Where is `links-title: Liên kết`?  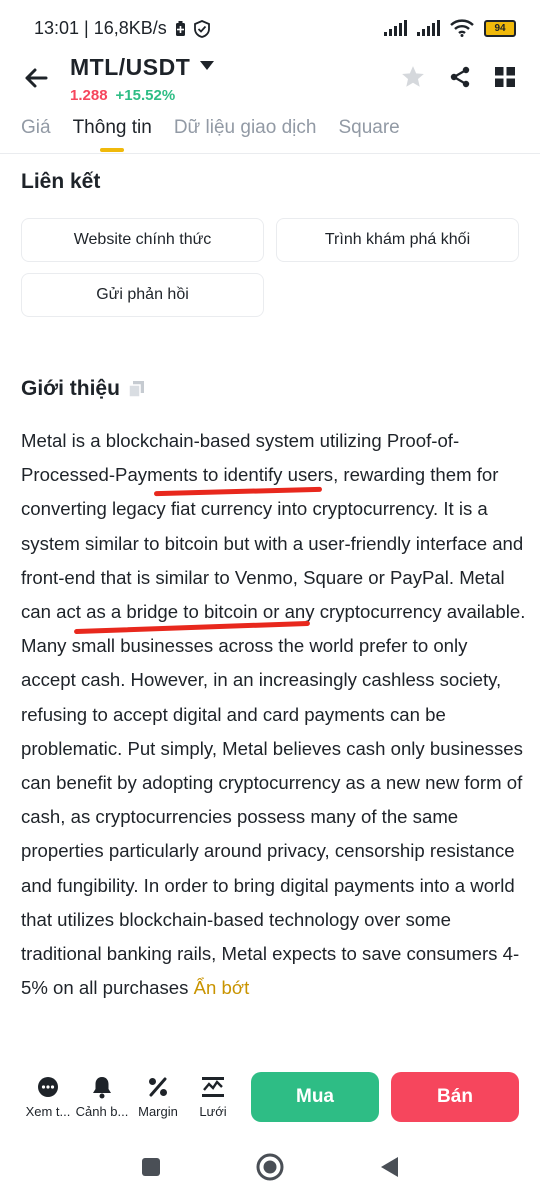
links-title: Liên kết is located at coordinates (61, 181).